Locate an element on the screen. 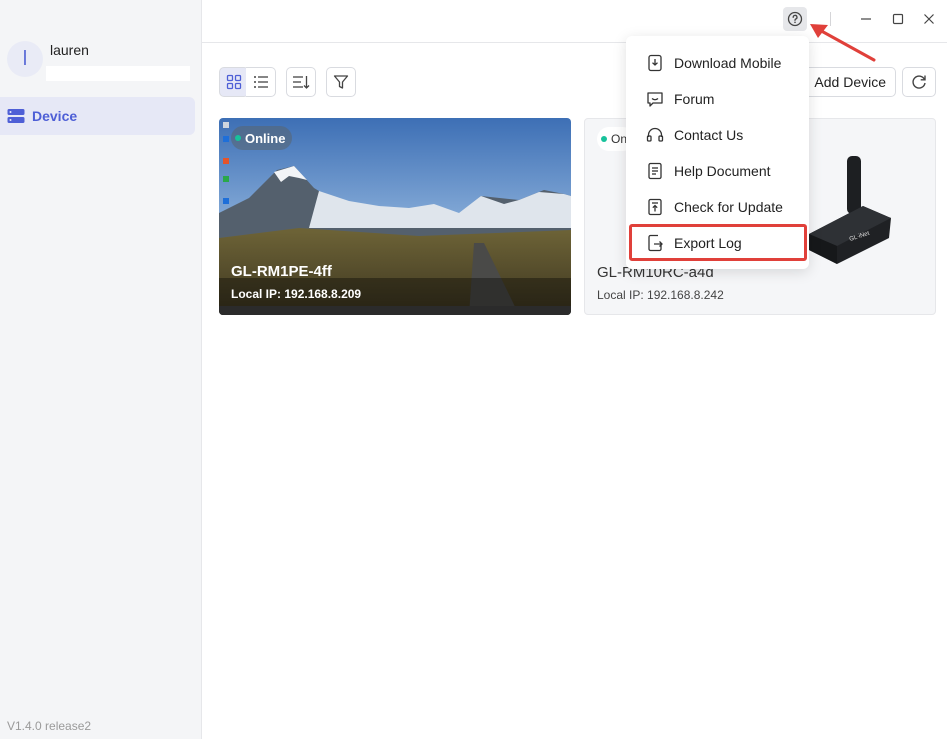  menu-item-label: Forum is located at coordinates (694, 99).